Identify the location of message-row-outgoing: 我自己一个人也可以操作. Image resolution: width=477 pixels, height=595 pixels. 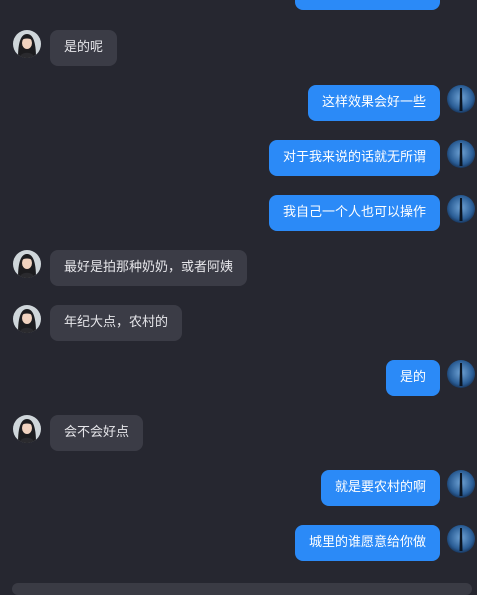
(238, 214).